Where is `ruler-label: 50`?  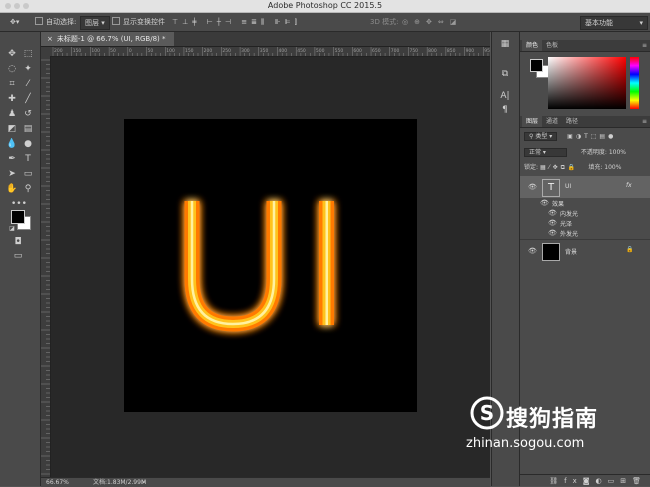
ruler-label: 50 is located at coordinates (151, 51).